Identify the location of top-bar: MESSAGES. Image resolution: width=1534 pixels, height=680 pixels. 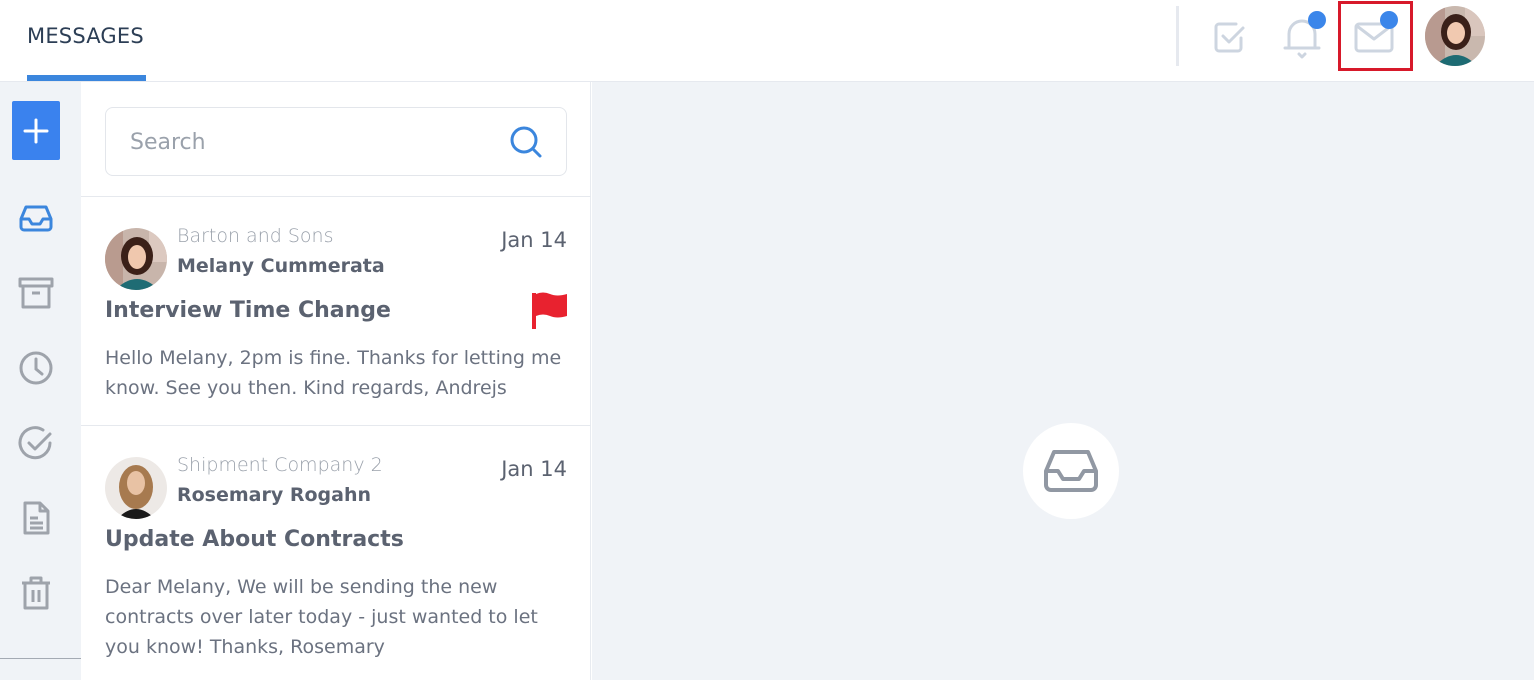
(767, 41).